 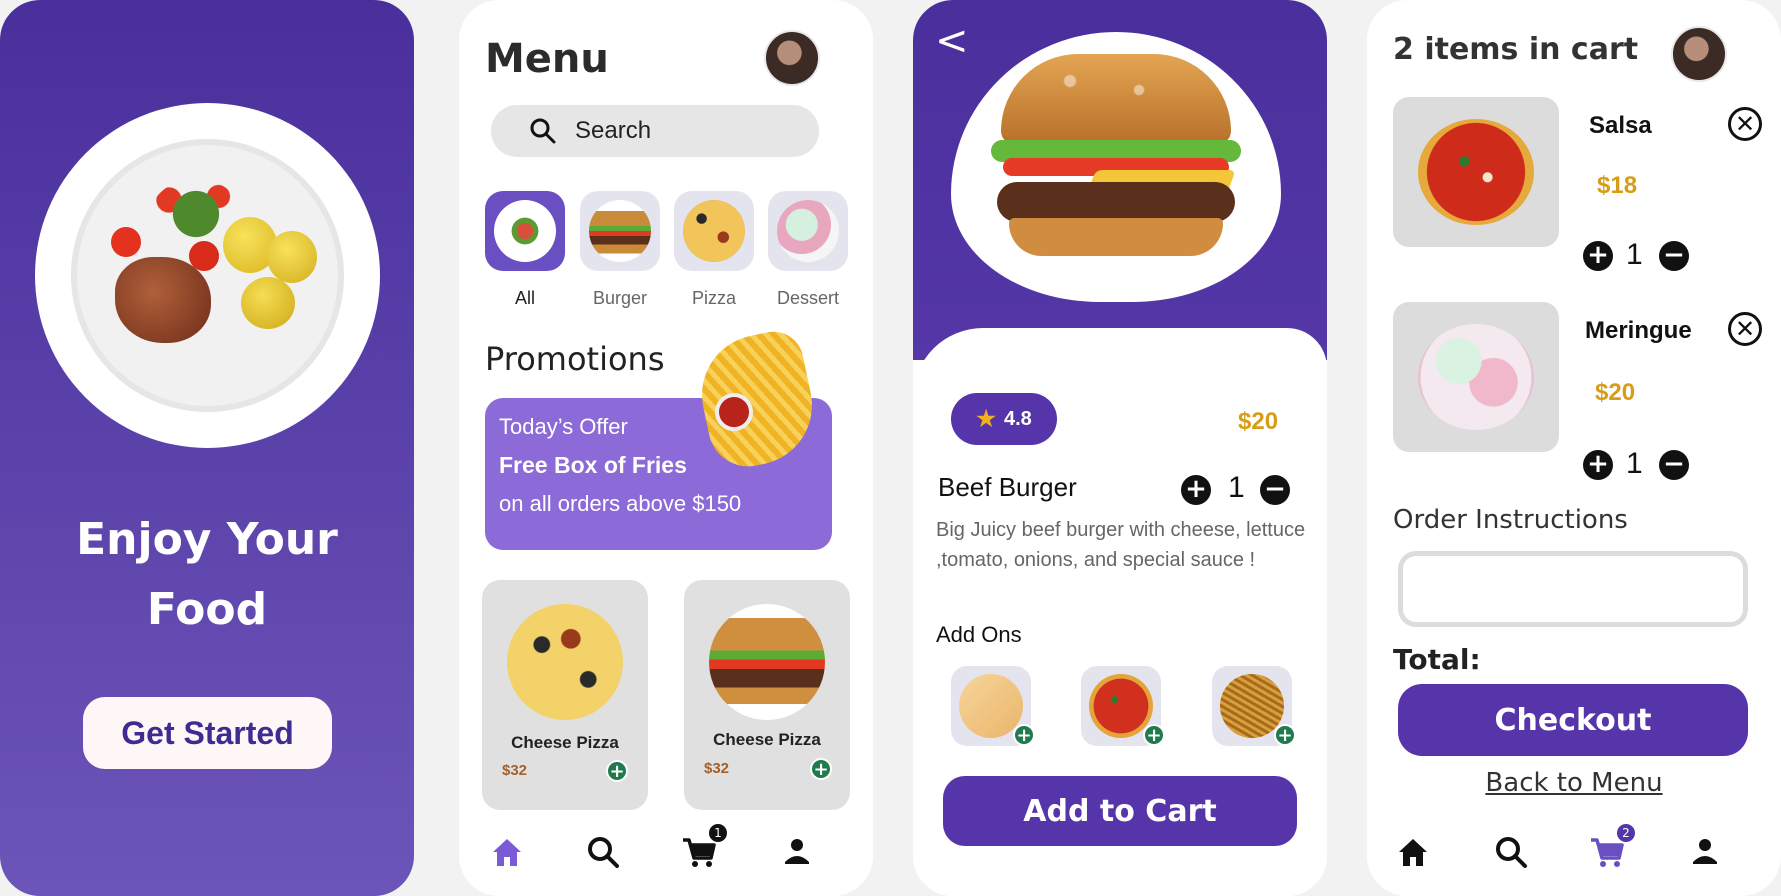 I want to click on meringue-icon, so click(x=1476, y=377).